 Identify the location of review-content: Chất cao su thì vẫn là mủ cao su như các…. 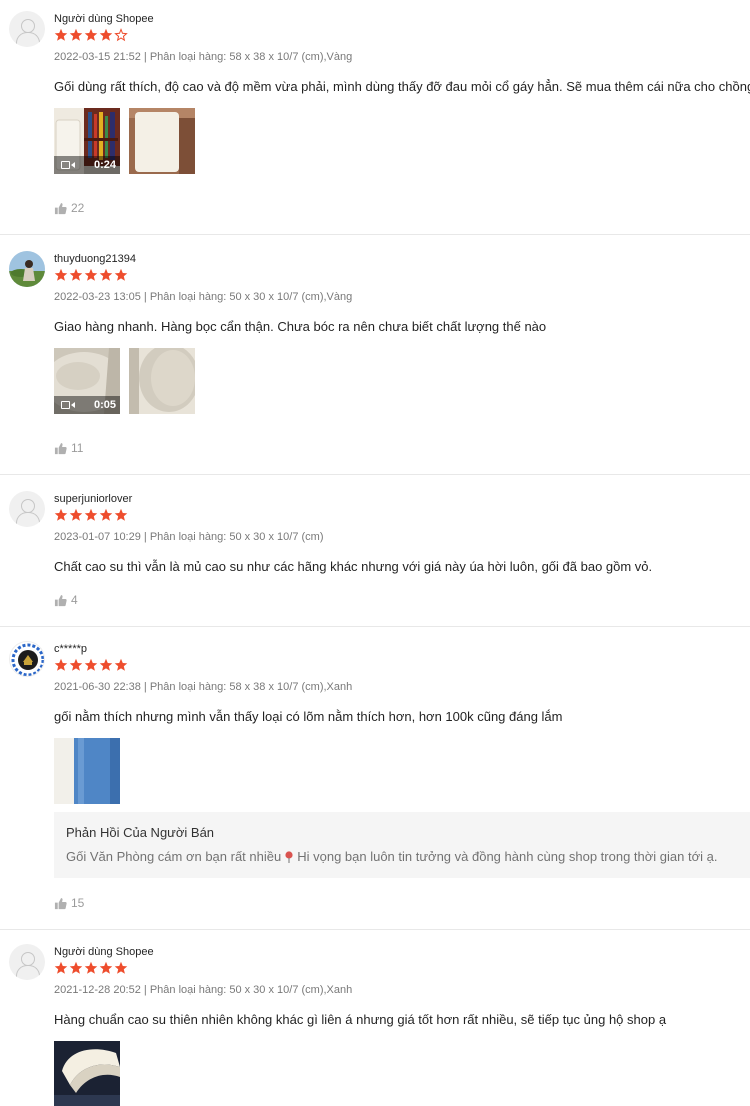
(353, 566).